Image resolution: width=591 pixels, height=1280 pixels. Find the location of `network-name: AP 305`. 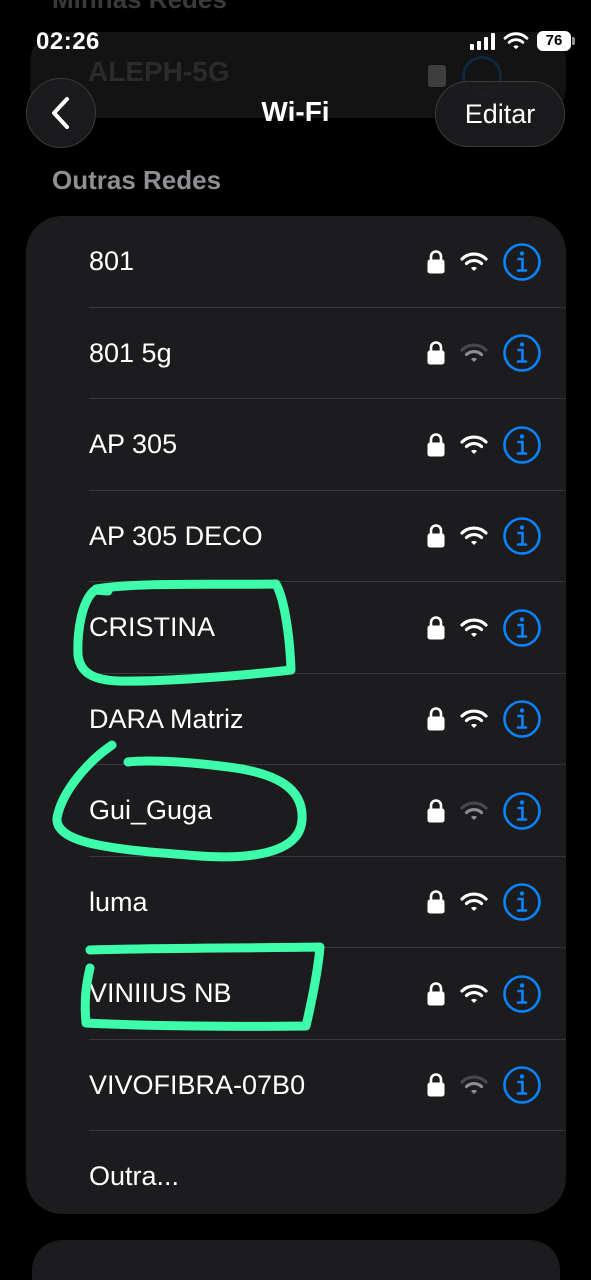

network-name: AP 305 is located at coordinates (133, 444).